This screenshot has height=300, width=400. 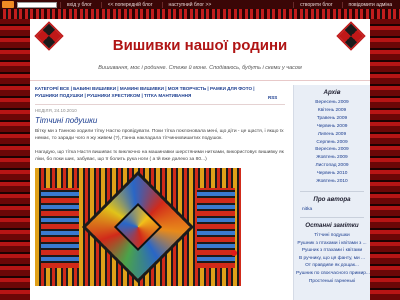 What do you see at coordinates (332, 236) in the screenshot?
I see `recent-post-link: Тітчині подушки` at bounding box center [332, 236].